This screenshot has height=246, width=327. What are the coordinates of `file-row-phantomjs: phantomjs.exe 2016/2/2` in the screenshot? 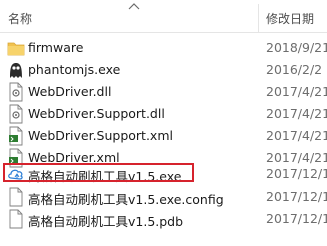 It's located at (163, 70).